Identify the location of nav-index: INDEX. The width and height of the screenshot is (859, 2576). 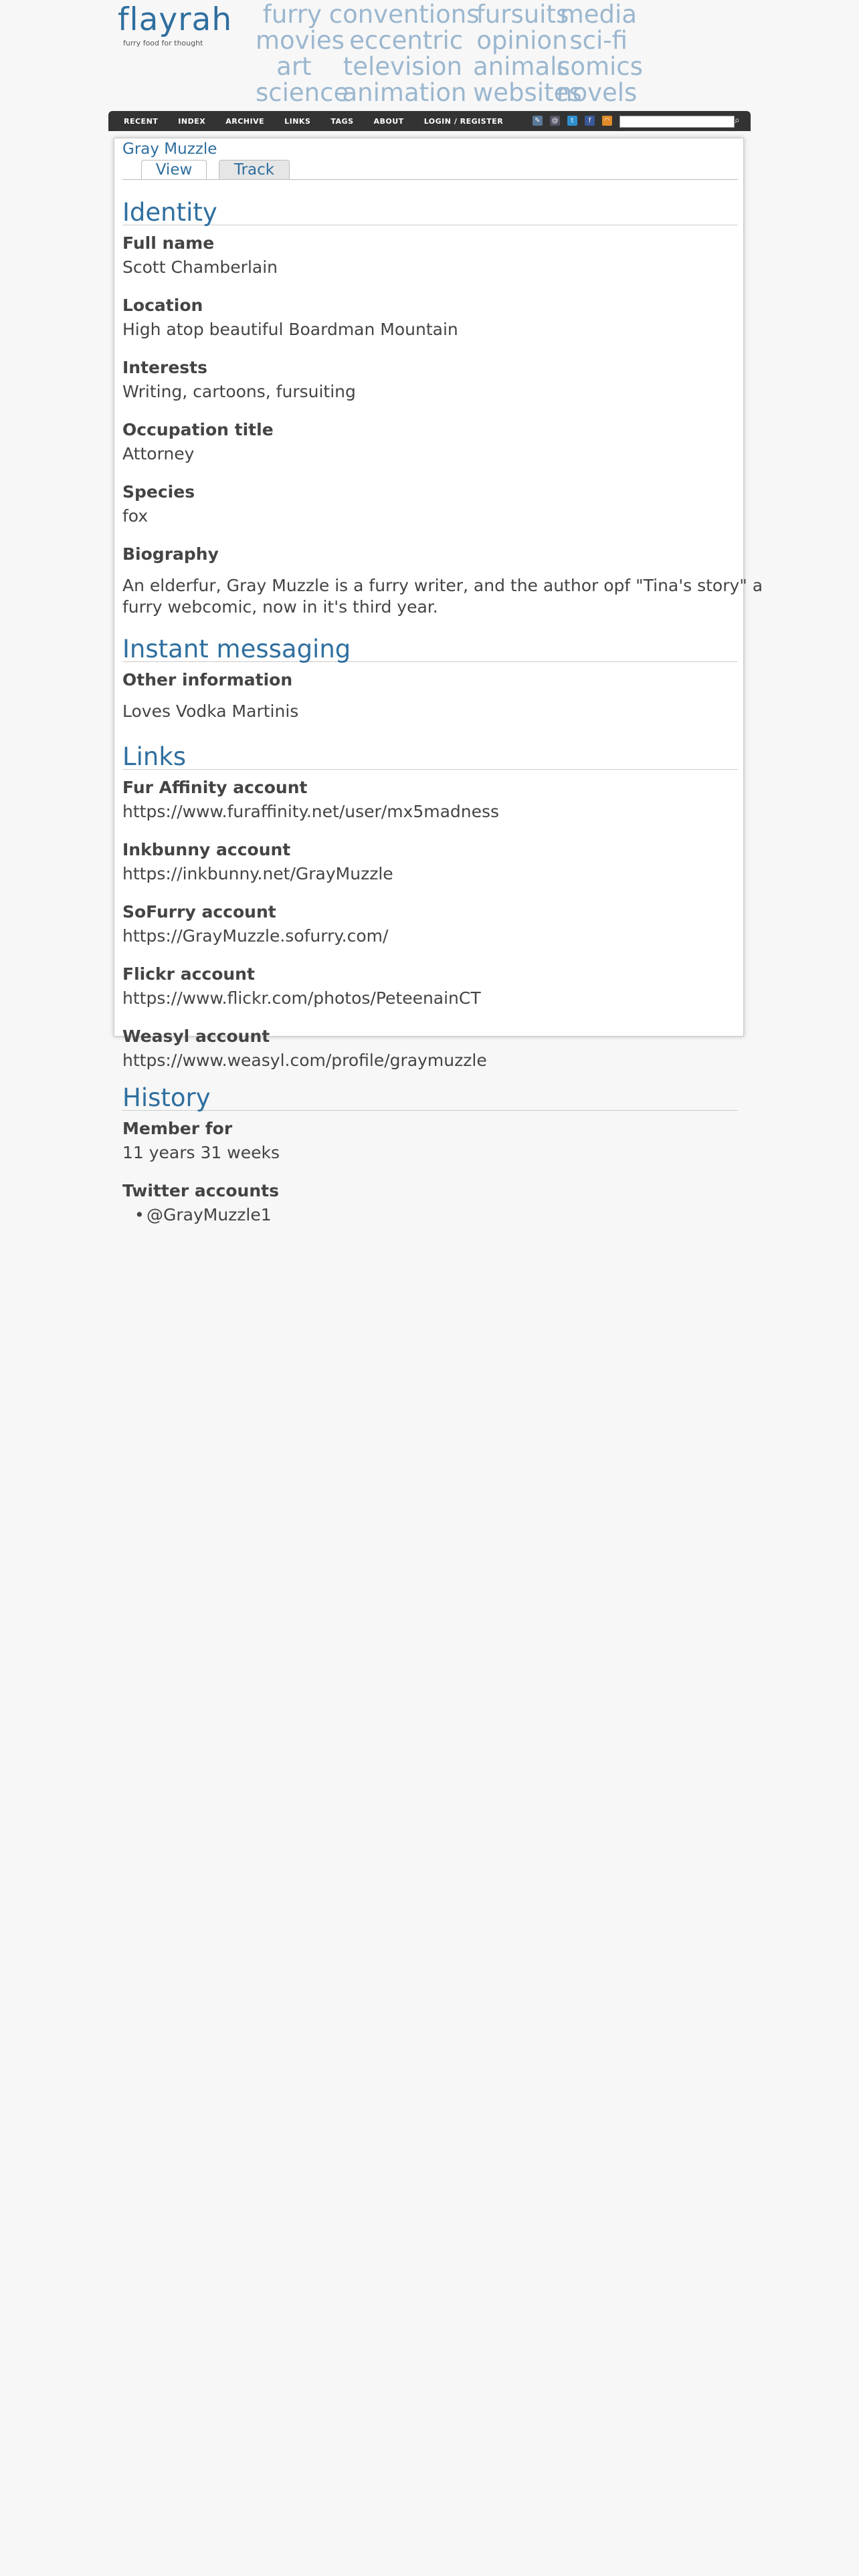
(191, 121).